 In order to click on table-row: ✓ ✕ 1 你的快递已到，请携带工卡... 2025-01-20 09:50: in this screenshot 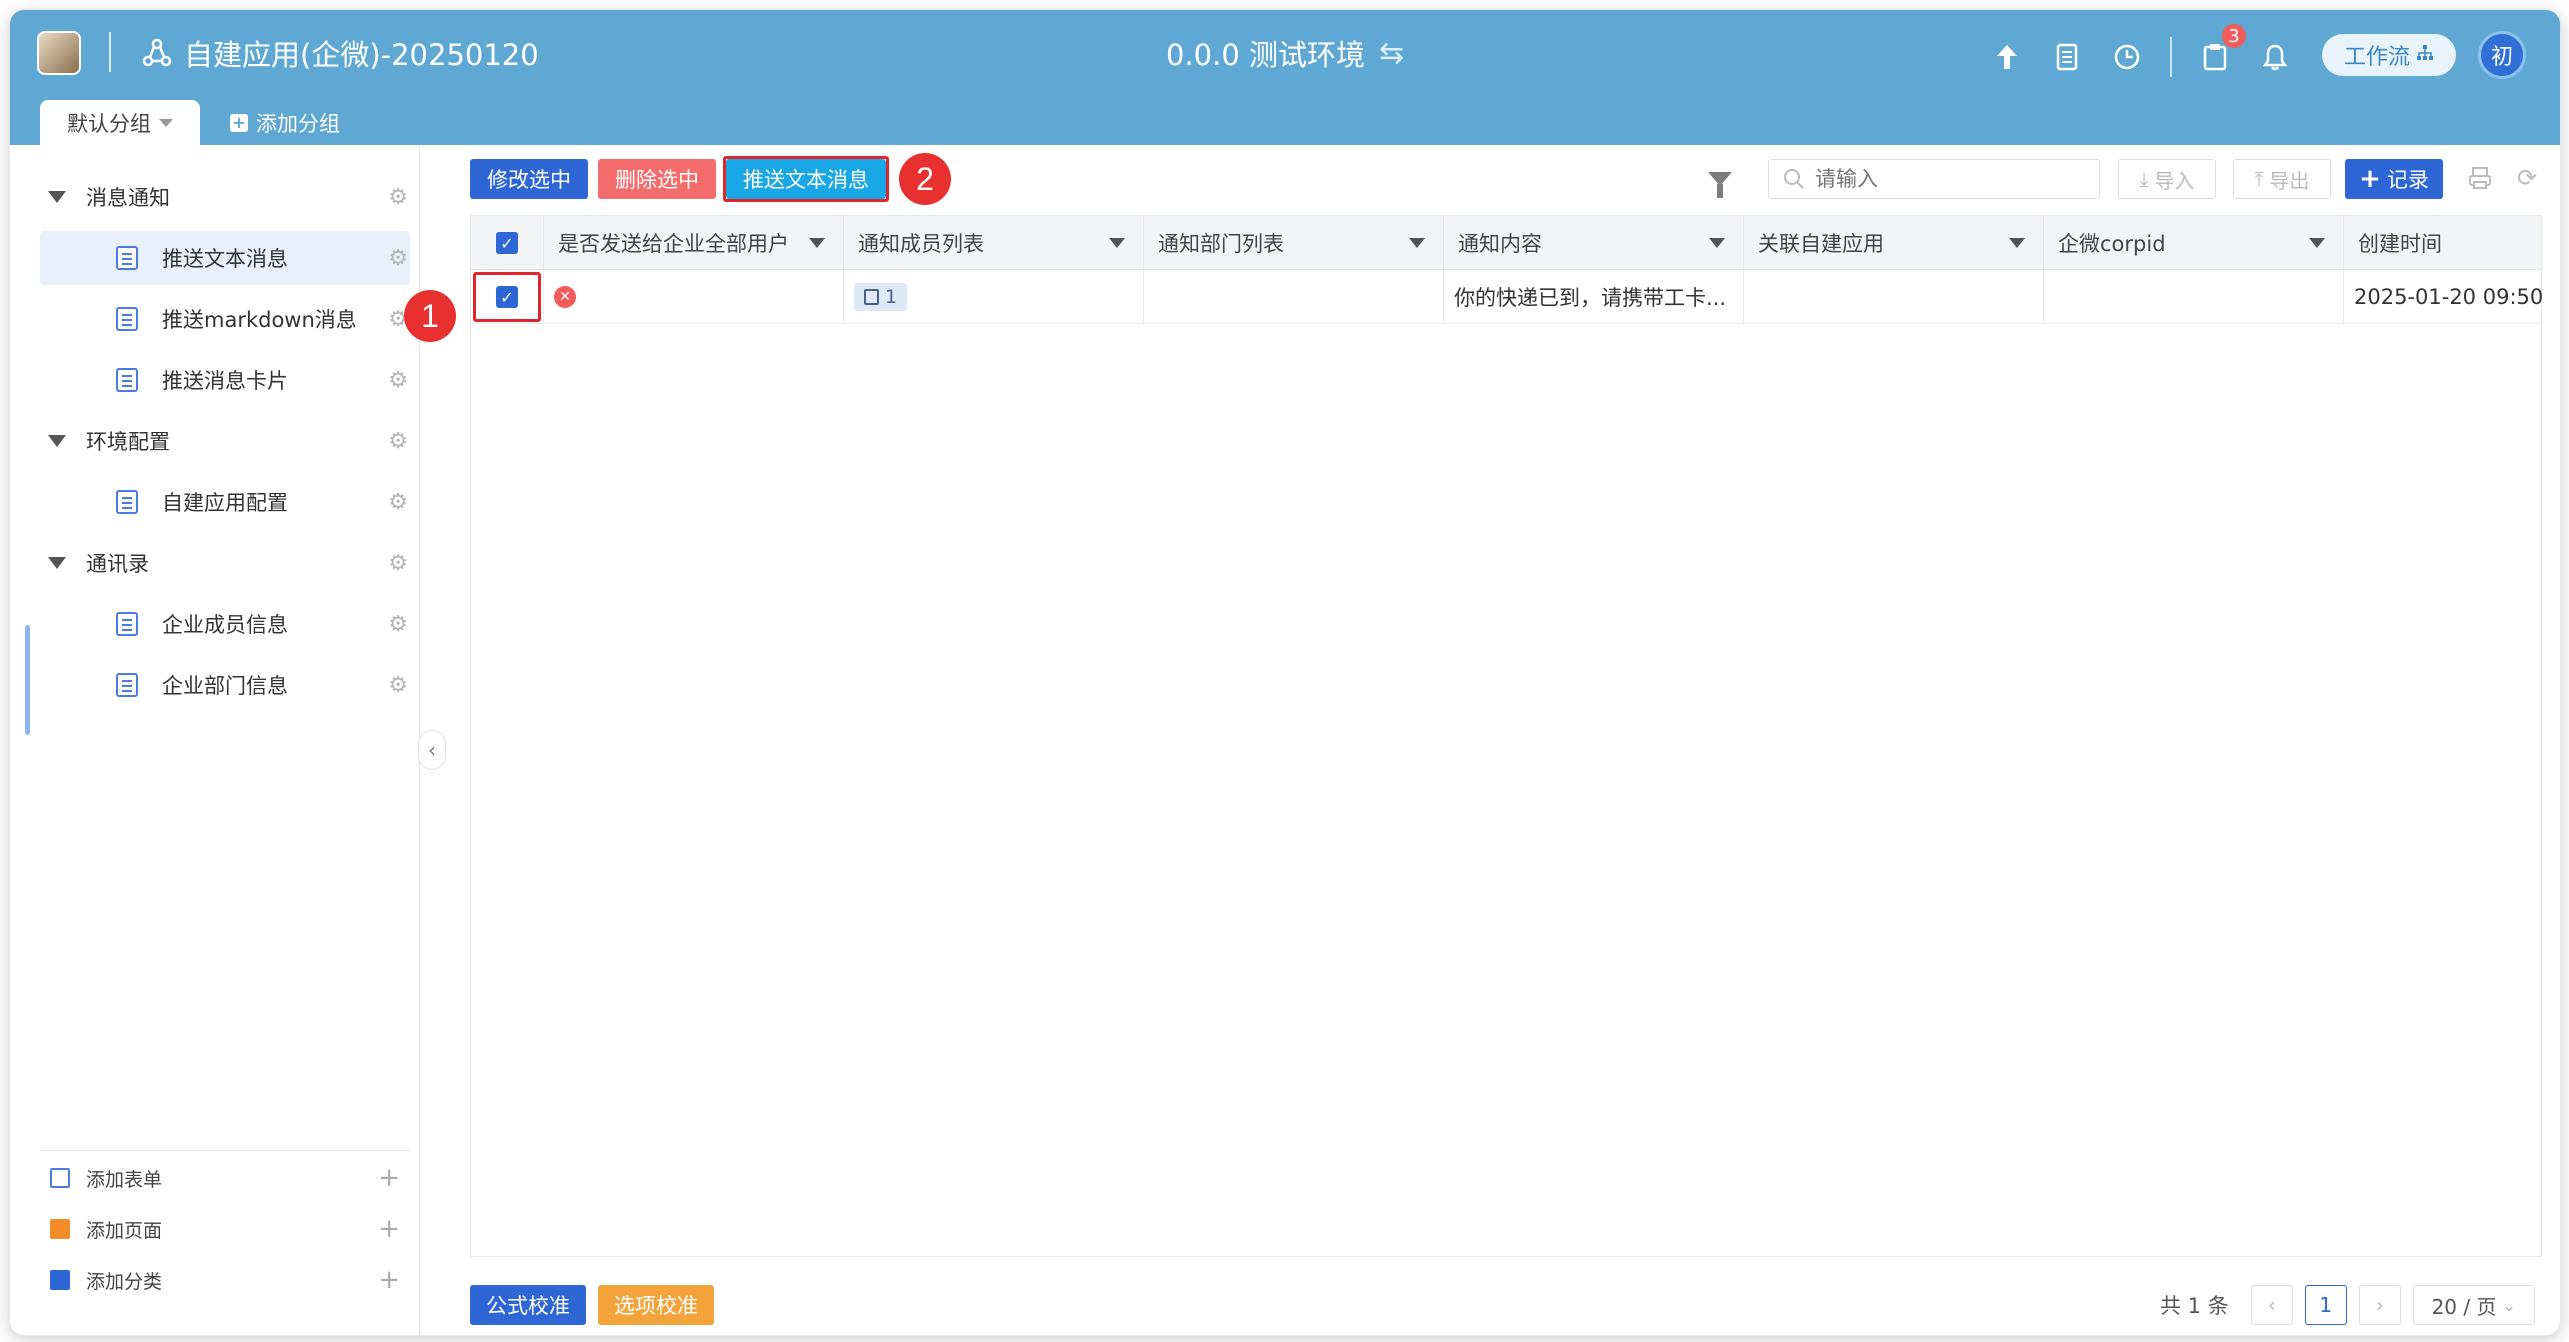, I will do `click(1507, 297)`.